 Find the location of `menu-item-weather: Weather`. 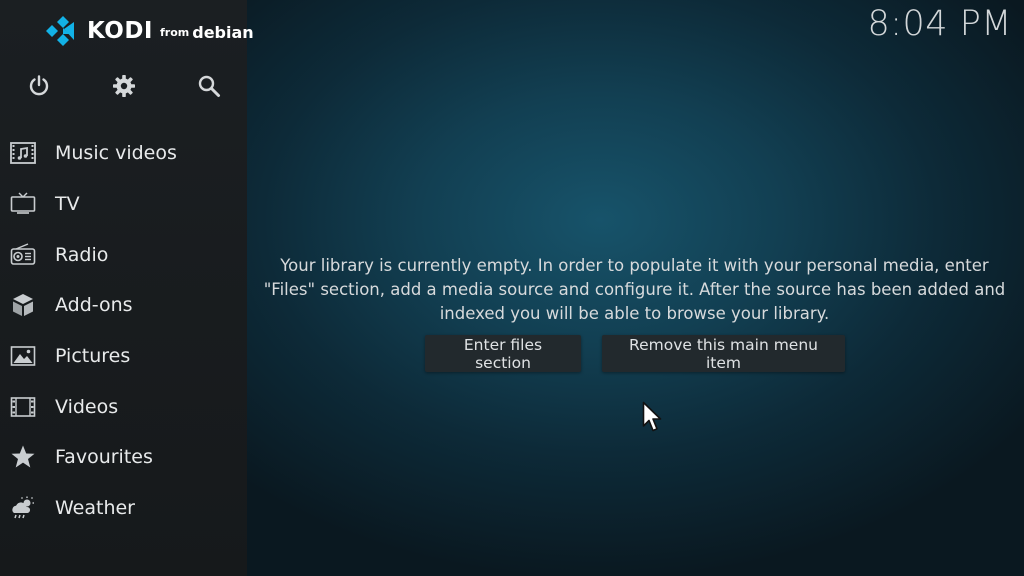

menu-item-weather: Weather is located at coordinates (123, 508).